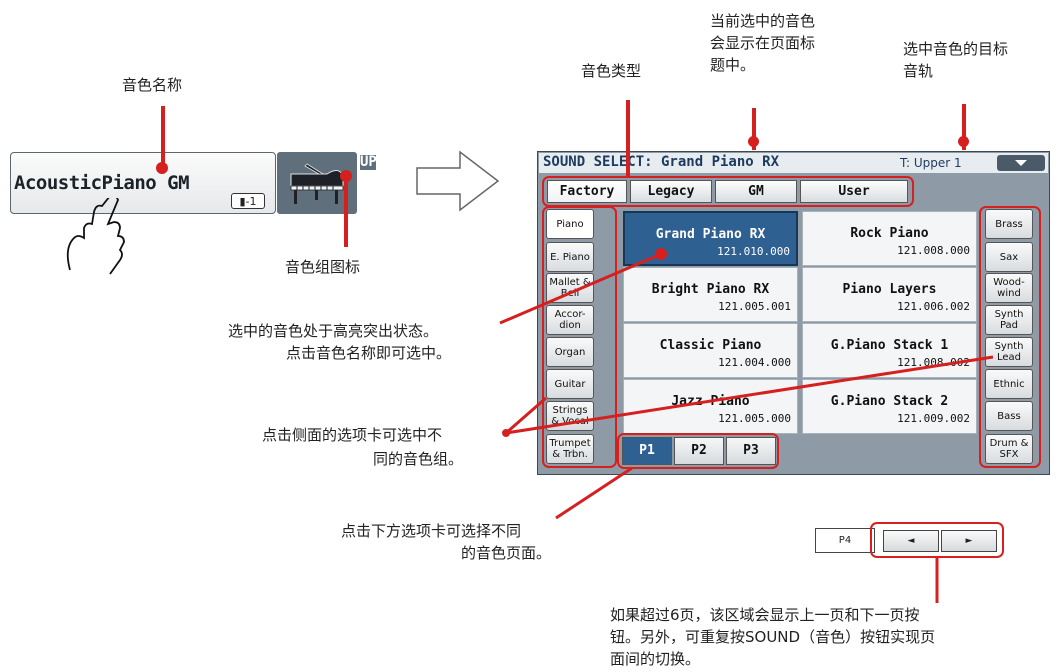 This screenshot has height=672, width=1062. I want to click on label-nav-note-2: 钮。另外，可重复按SOUND（音色）按钮实现页, so click(773, 637).